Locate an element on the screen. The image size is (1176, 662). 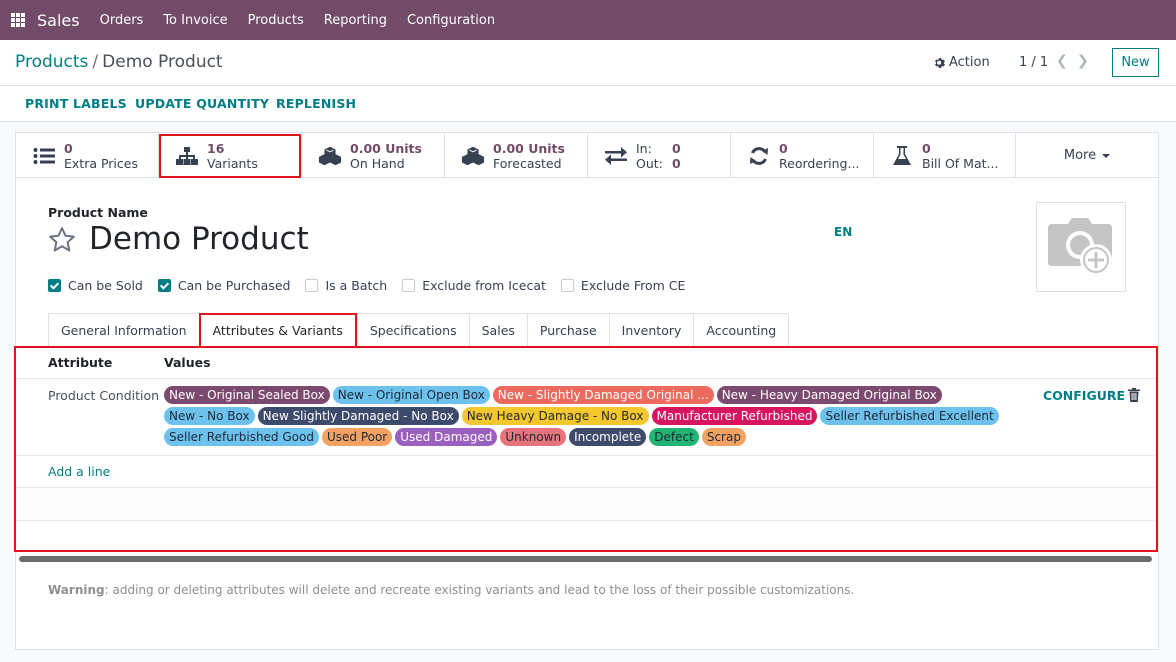
value-badge: Unknown is located at coordinates (533, 437).